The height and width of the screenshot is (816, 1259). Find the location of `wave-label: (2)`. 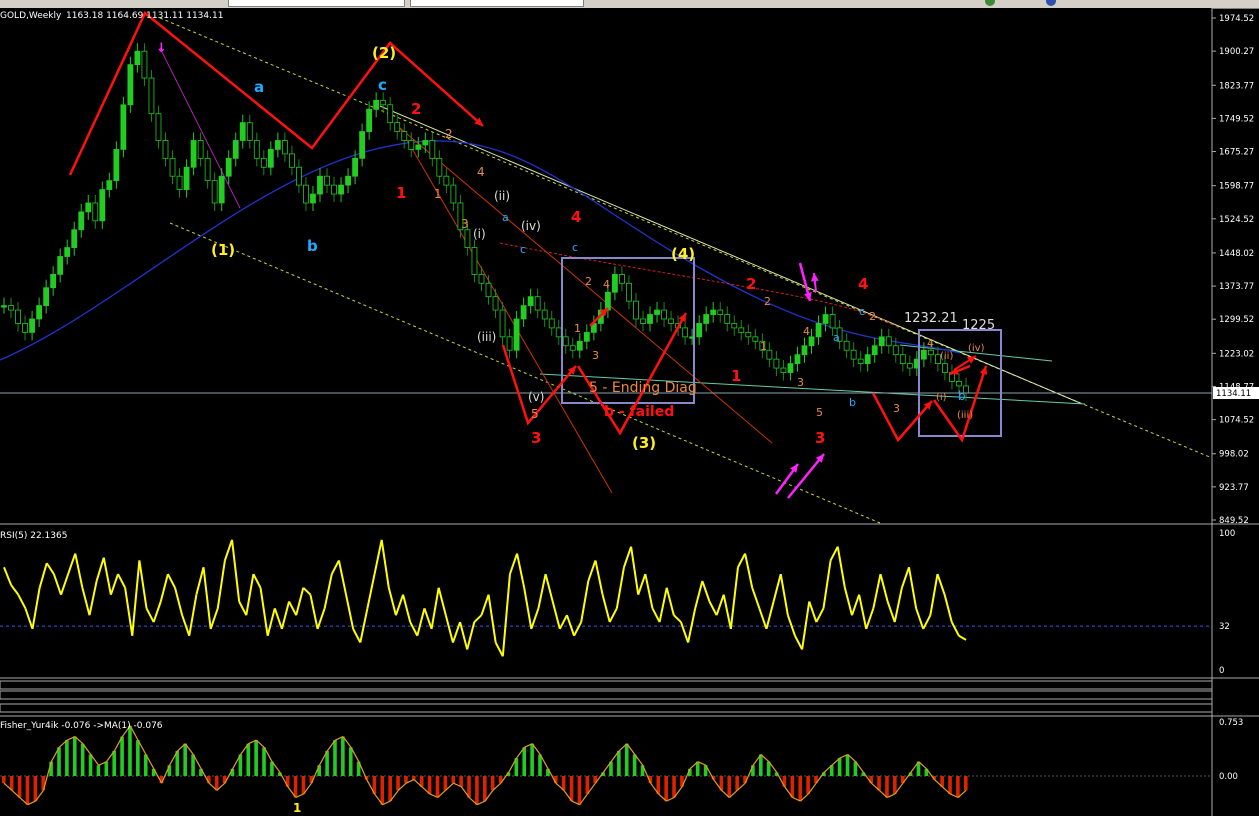

wave-label: (2) is located at coordinates (384, 53).